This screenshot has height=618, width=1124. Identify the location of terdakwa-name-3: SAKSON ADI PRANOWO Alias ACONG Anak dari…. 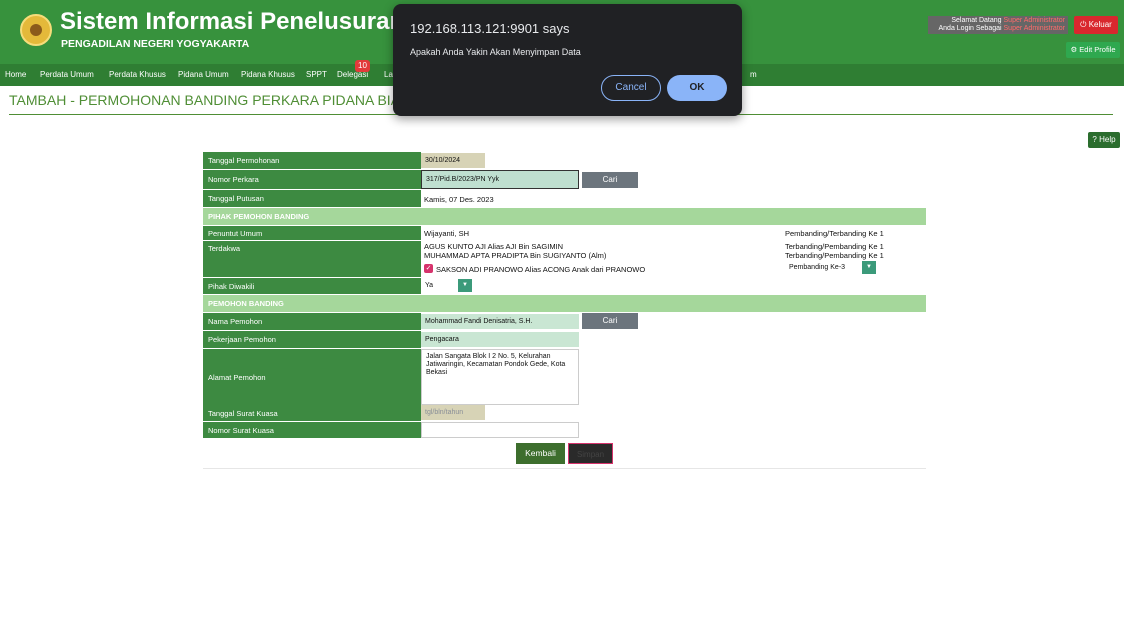
(541, 269).